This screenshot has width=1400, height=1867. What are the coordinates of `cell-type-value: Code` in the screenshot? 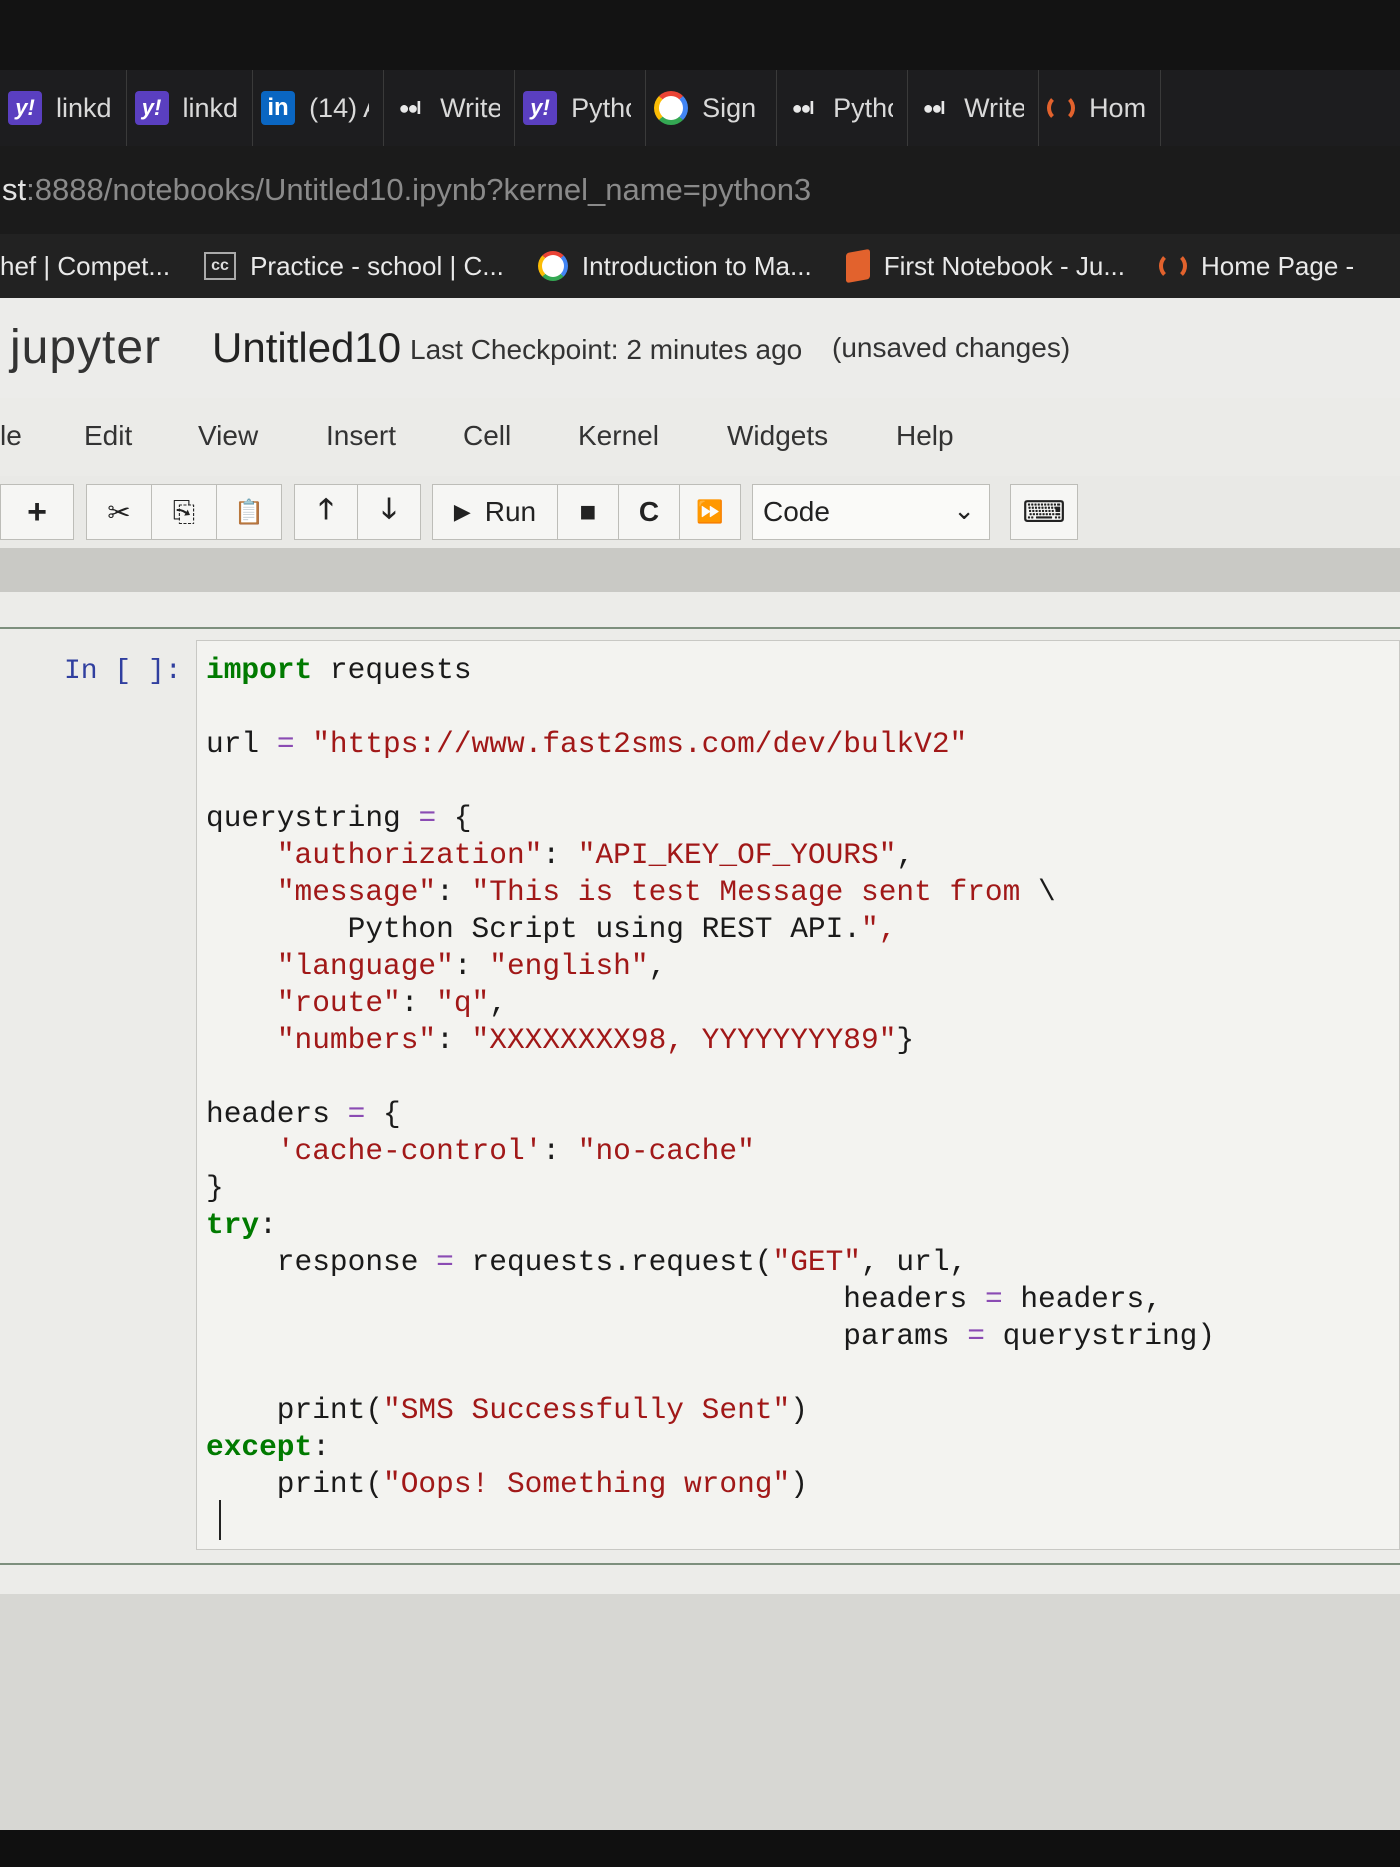 It's located at (796, 511).